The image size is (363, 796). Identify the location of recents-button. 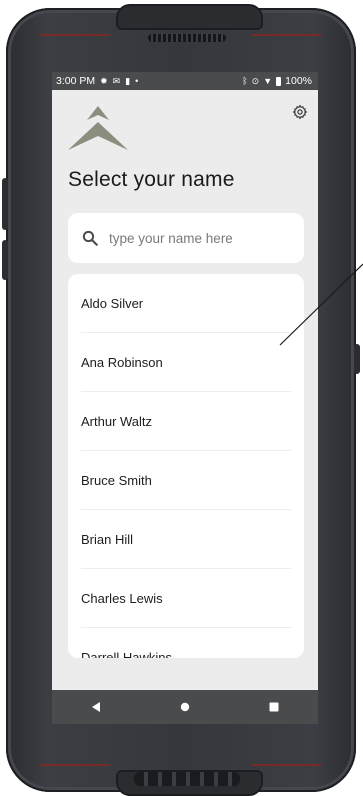
(274, 707).